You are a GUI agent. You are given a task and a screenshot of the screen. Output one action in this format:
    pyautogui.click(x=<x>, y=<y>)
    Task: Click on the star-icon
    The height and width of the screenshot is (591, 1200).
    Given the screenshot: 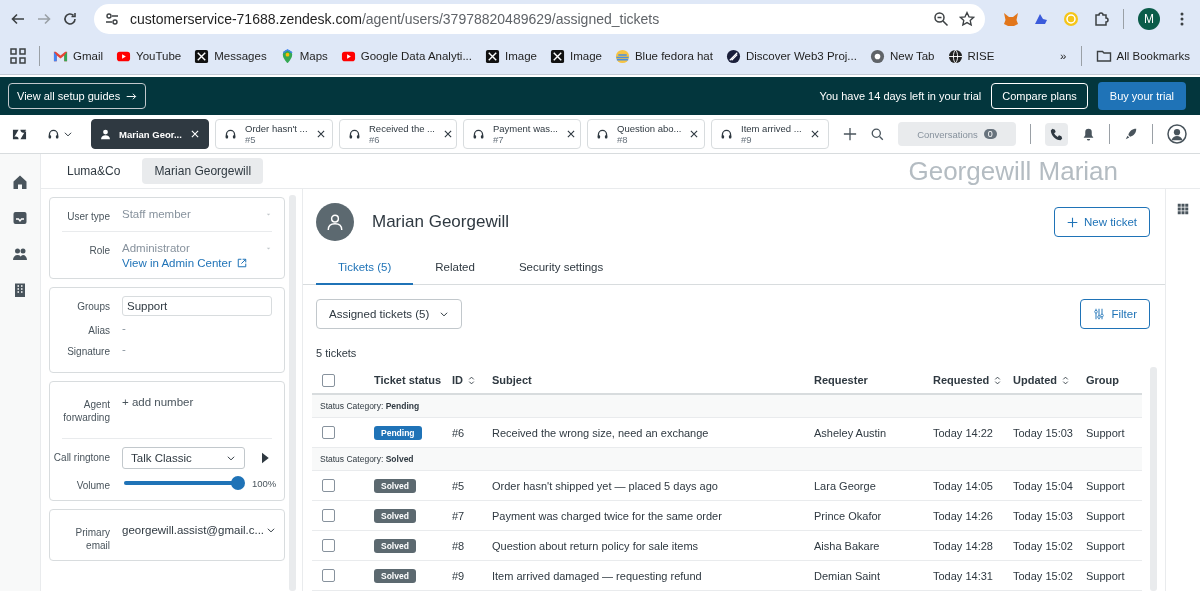 What is the action you would take?
    pyautogui.click(x=967, y=19)
    